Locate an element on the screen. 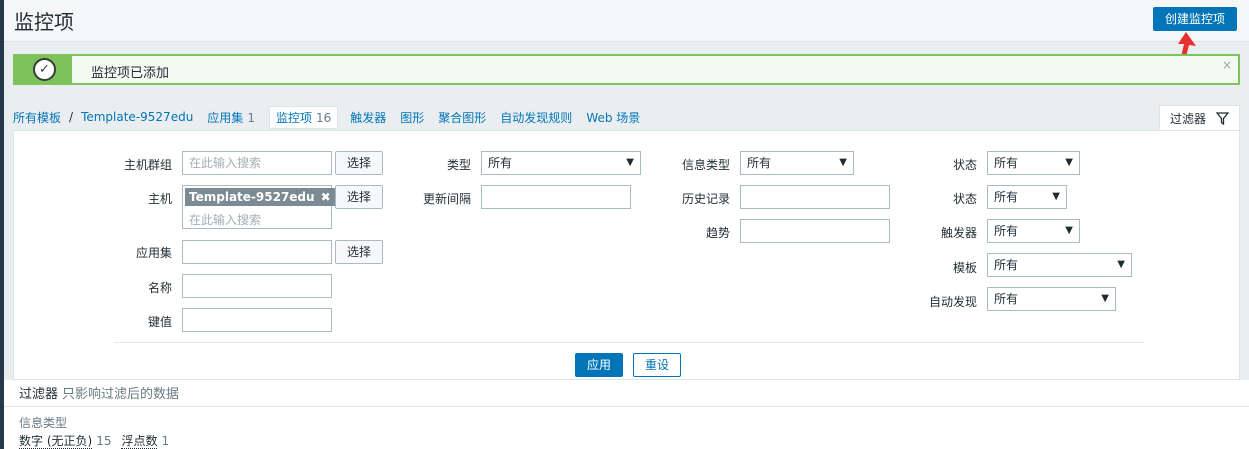  update-interval-label: 更新间隔 is located at coordinates (446, 199).